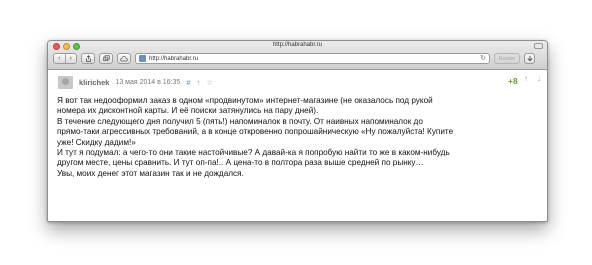 The image size is (592, 265). I want to click on comment-score: +8, so click(513, 81).